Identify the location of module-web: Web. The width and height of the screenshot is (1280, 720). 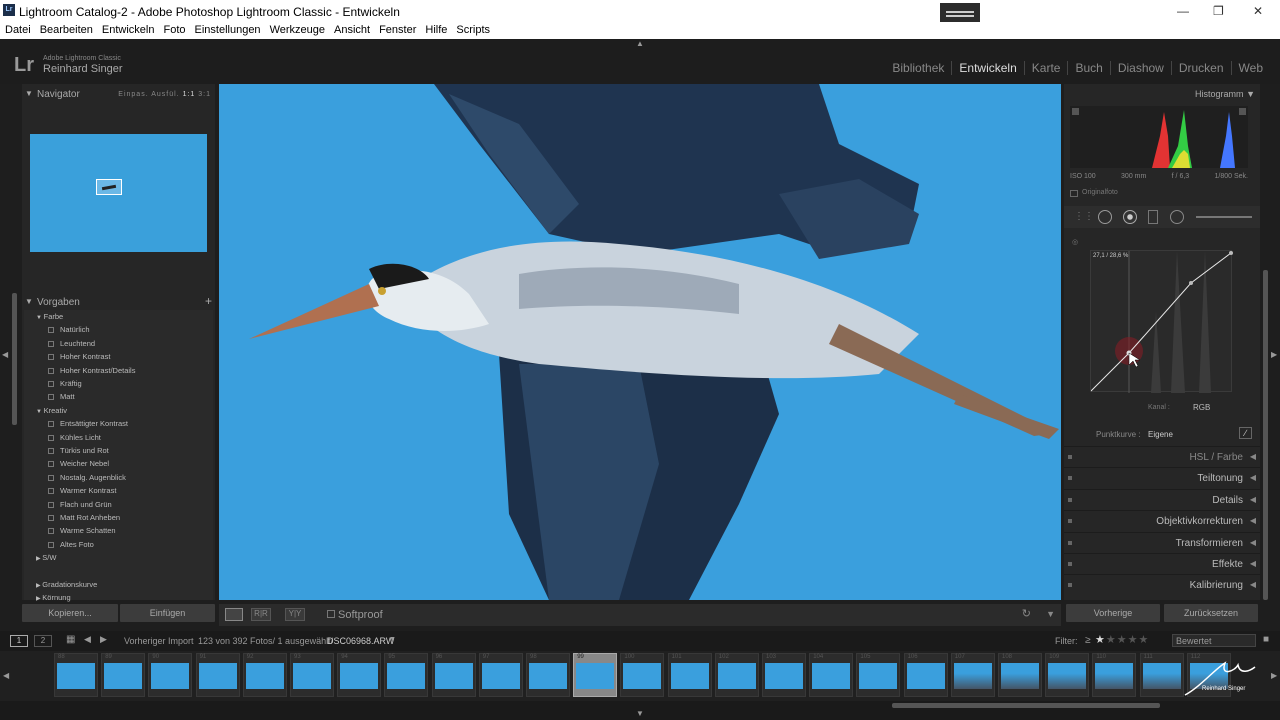
(1250, 68).